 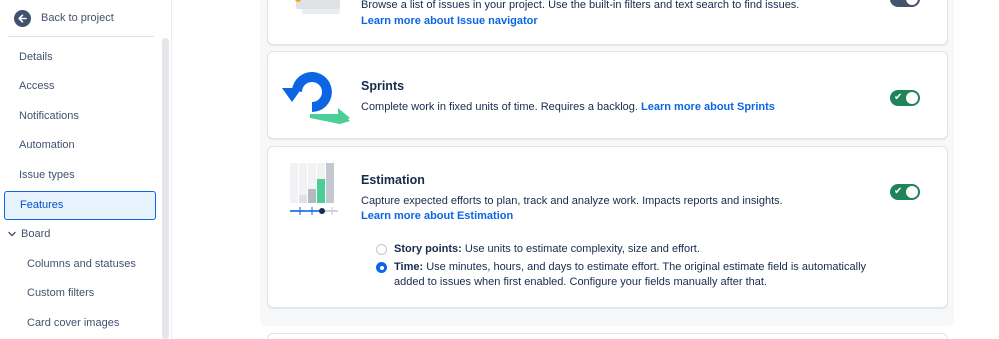 What do you see at coordinates (905, 3) in the screenshot?
I see `issue-navigator-toggle` at bounding box center [905, 3].